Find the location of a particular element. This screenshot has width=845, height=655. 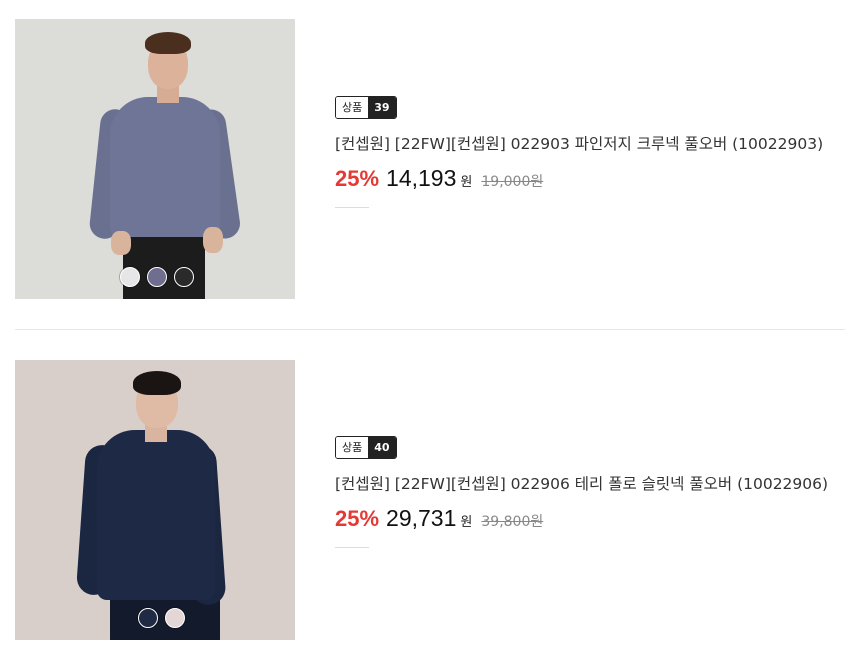

badge-number: 39 is located at coordinates (382, 107).